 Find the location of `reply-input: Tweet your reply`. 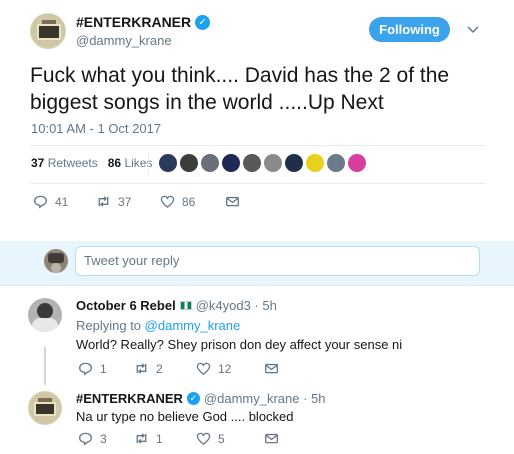

reply-input: Tweet your reply is located at coordinates (277, 261).